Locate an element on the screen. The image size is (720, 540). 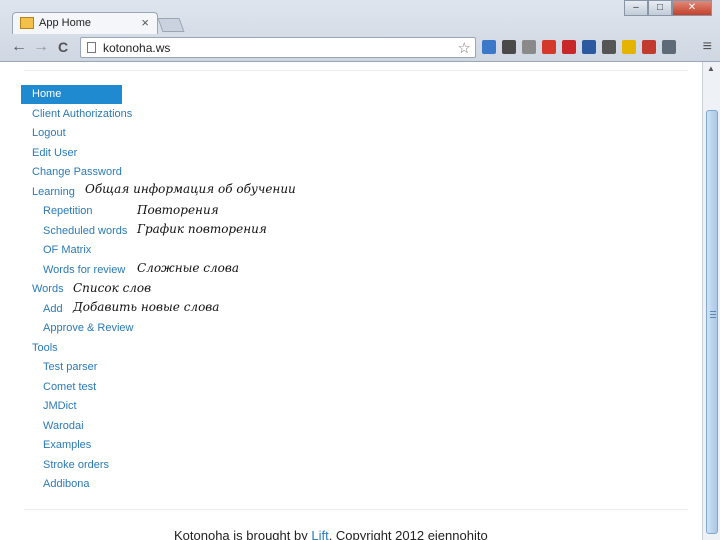
footer-lift-link: Lift is located at coordinates (319, 534).